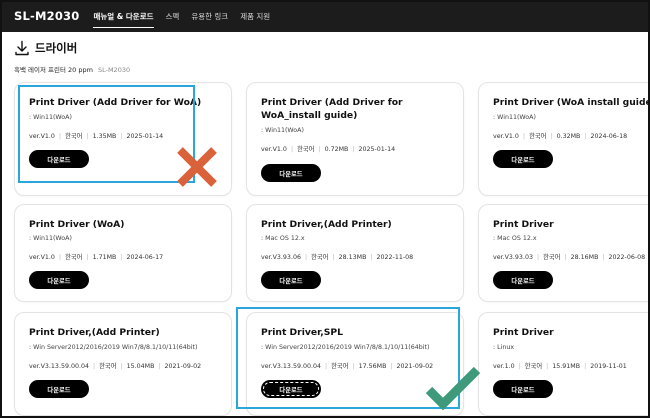  Describe the element at coordinates (395, 257) in the screenshot. I see `driver-date: 2022-11-08` at that location.